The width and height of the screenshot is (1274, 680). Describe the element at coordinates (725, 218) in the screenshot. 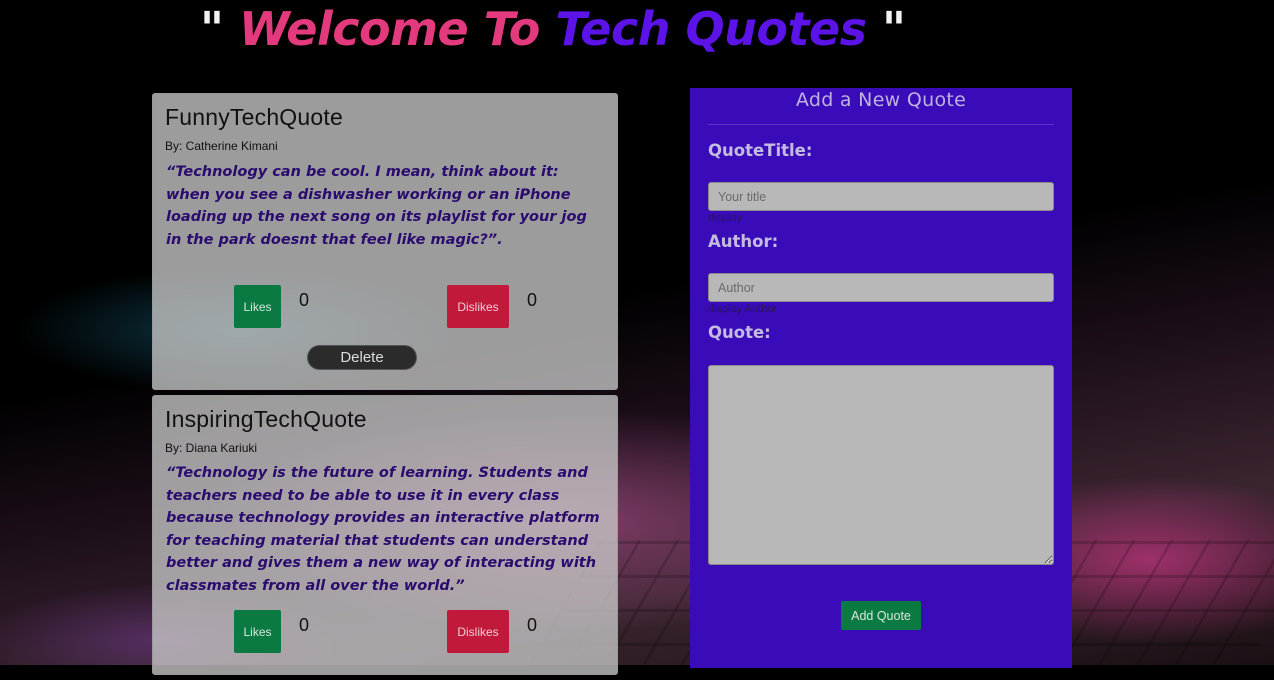

I see `title-display-text: display` at that location.